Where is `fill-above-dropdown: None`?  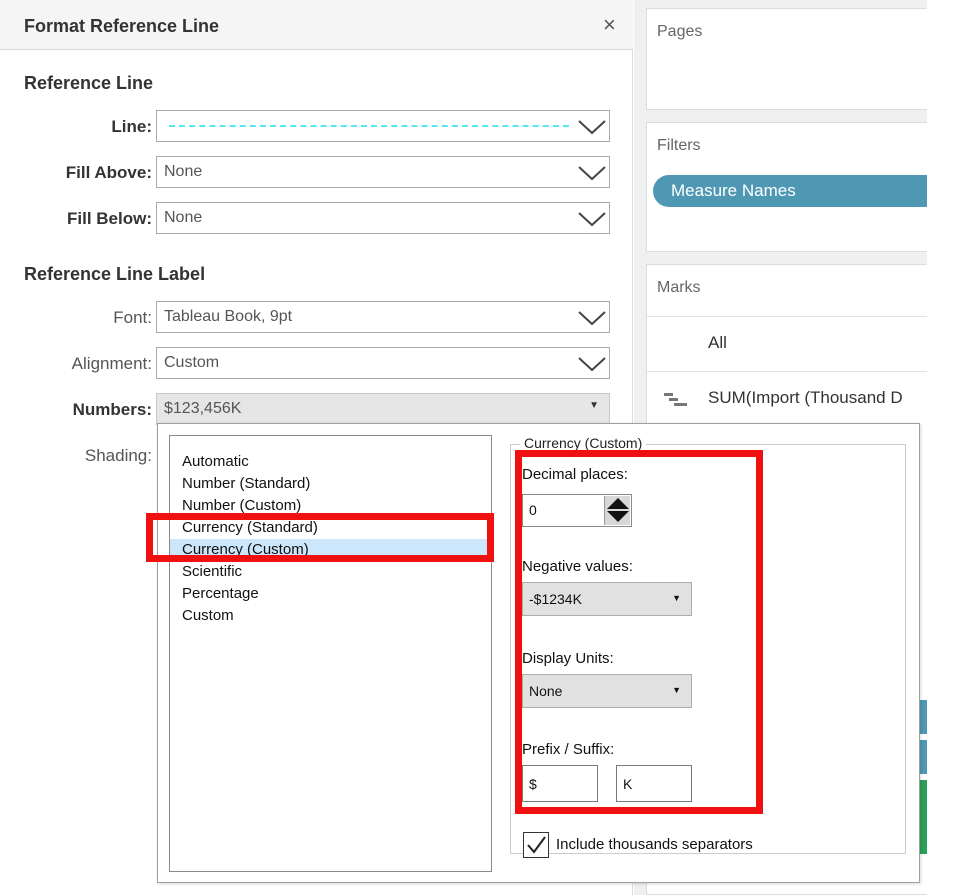 fill-above-dropdown: None is located at coordinates (383, 172).